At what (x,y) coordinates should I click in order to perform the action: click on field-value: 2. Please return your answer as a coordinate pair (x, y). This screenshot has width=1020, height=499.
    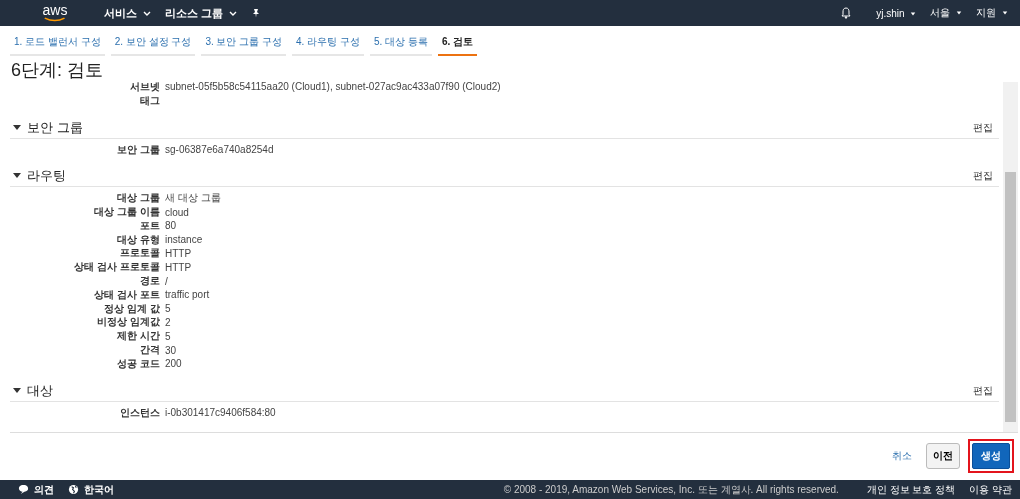
    Looking at the image, I should click on (168, 322).